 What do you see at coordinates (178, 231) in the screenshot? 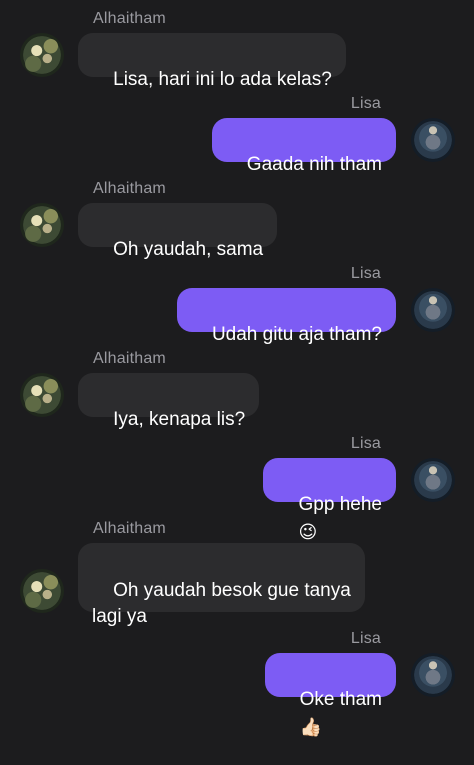
I see `message-bubble: Oh yaudah, sama` at bounding box center [178, 231].